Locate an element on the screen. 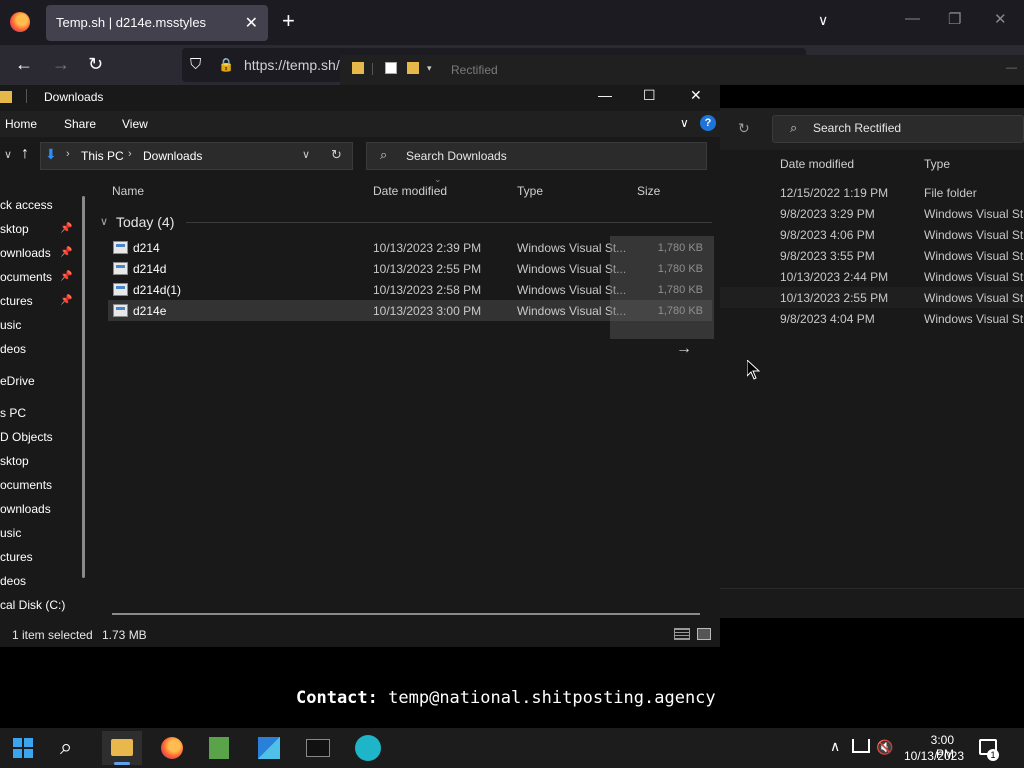  col-type: Type is located at coordinates (530, 191).